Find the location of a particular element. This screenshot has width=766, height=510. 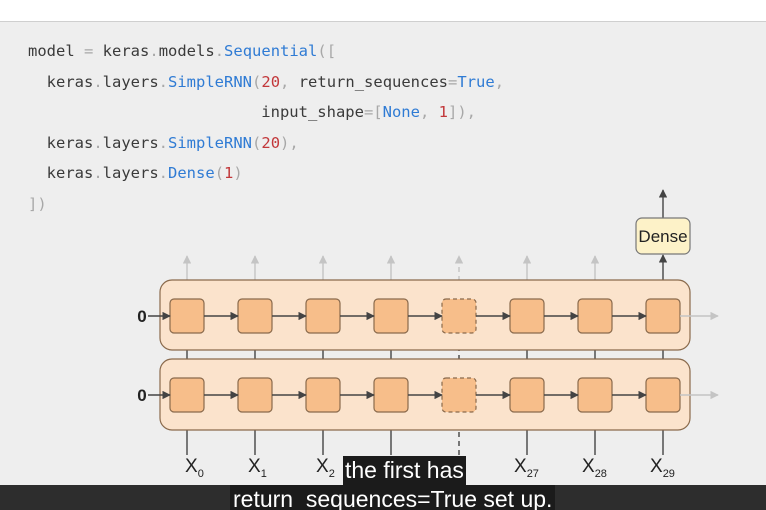

input-label-x28: X28 is located at coordinates (594, 468).